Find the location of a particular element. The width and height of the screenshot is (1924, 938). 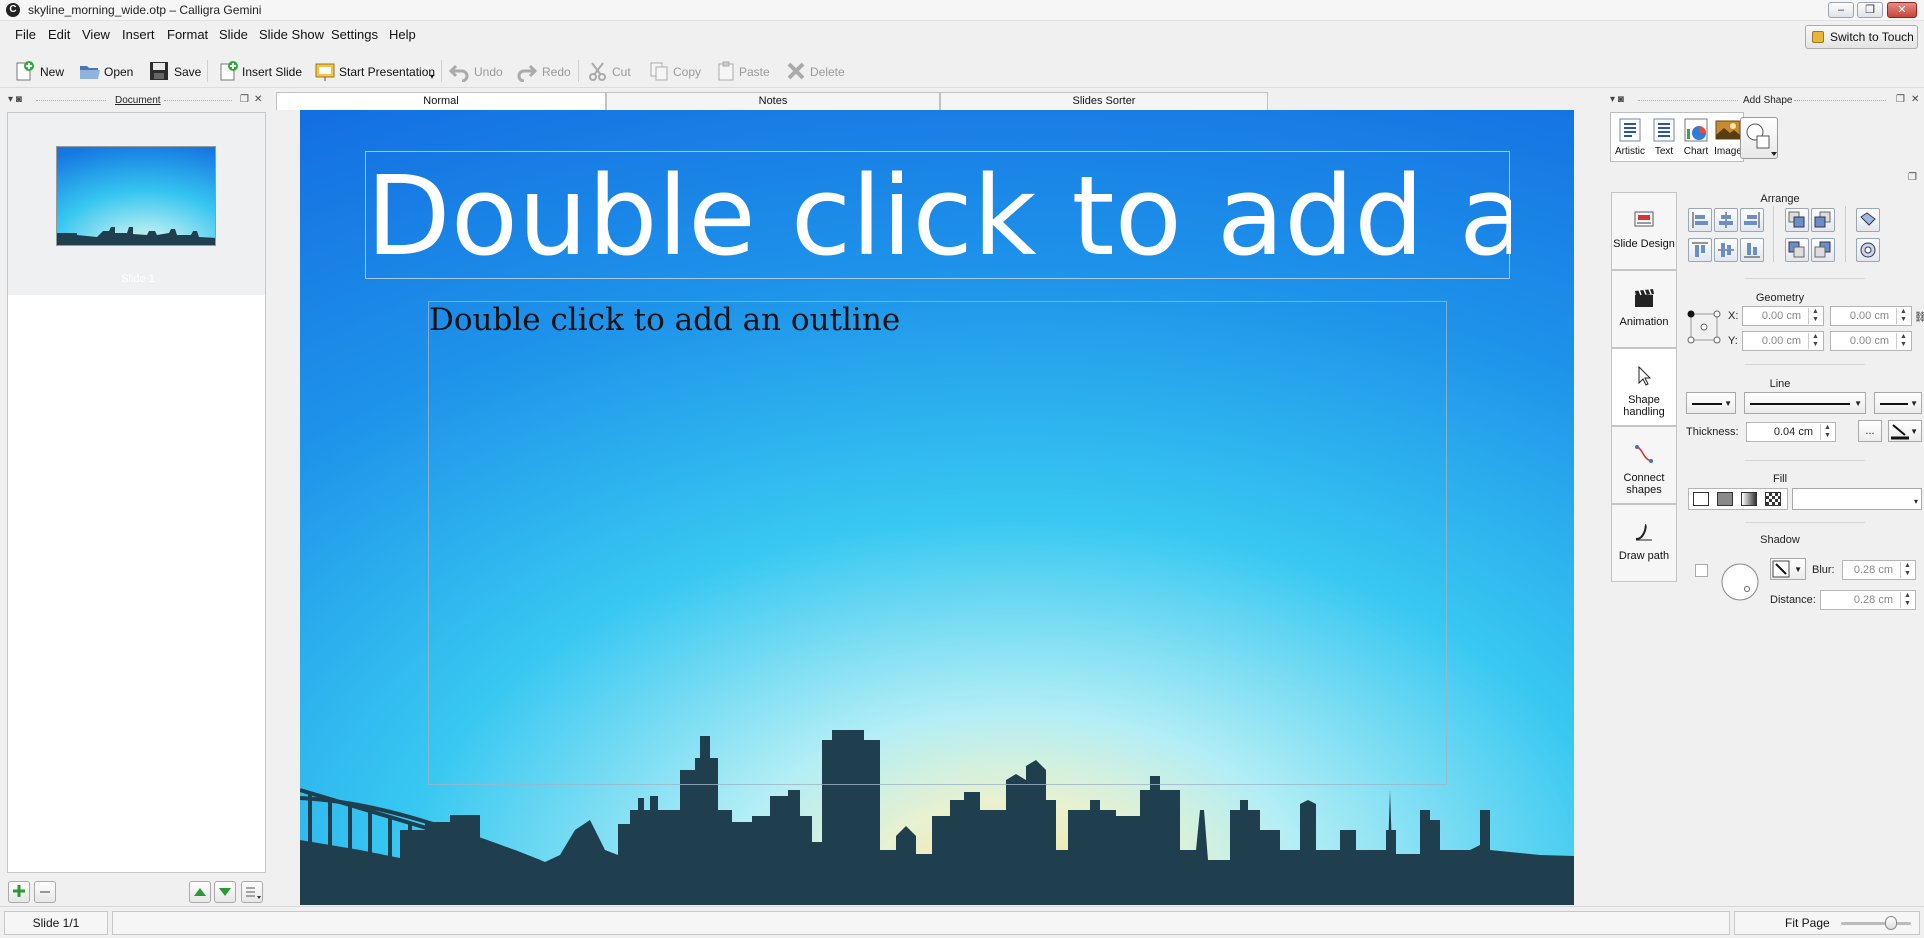

tab-slide-design: Slide Design is located at coordinates (1644, 231).